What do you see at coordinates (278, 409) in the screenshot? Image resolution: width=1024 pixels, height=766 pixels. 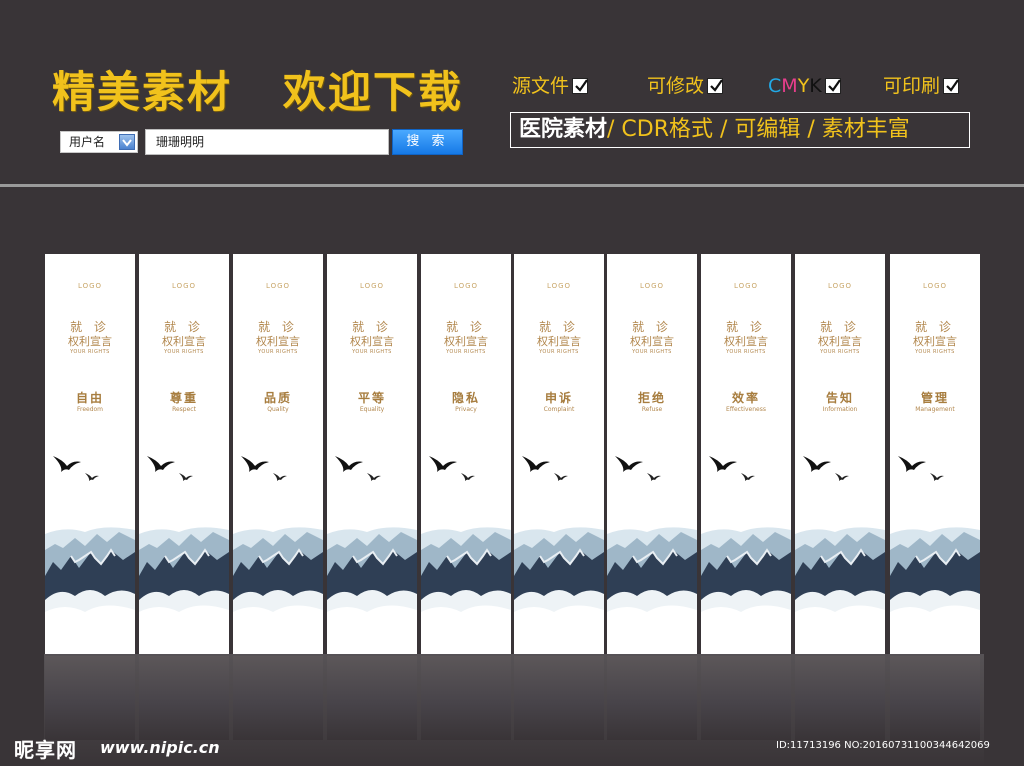 I see `panel-topic-en: Quality` at bounding box center [278, 409].